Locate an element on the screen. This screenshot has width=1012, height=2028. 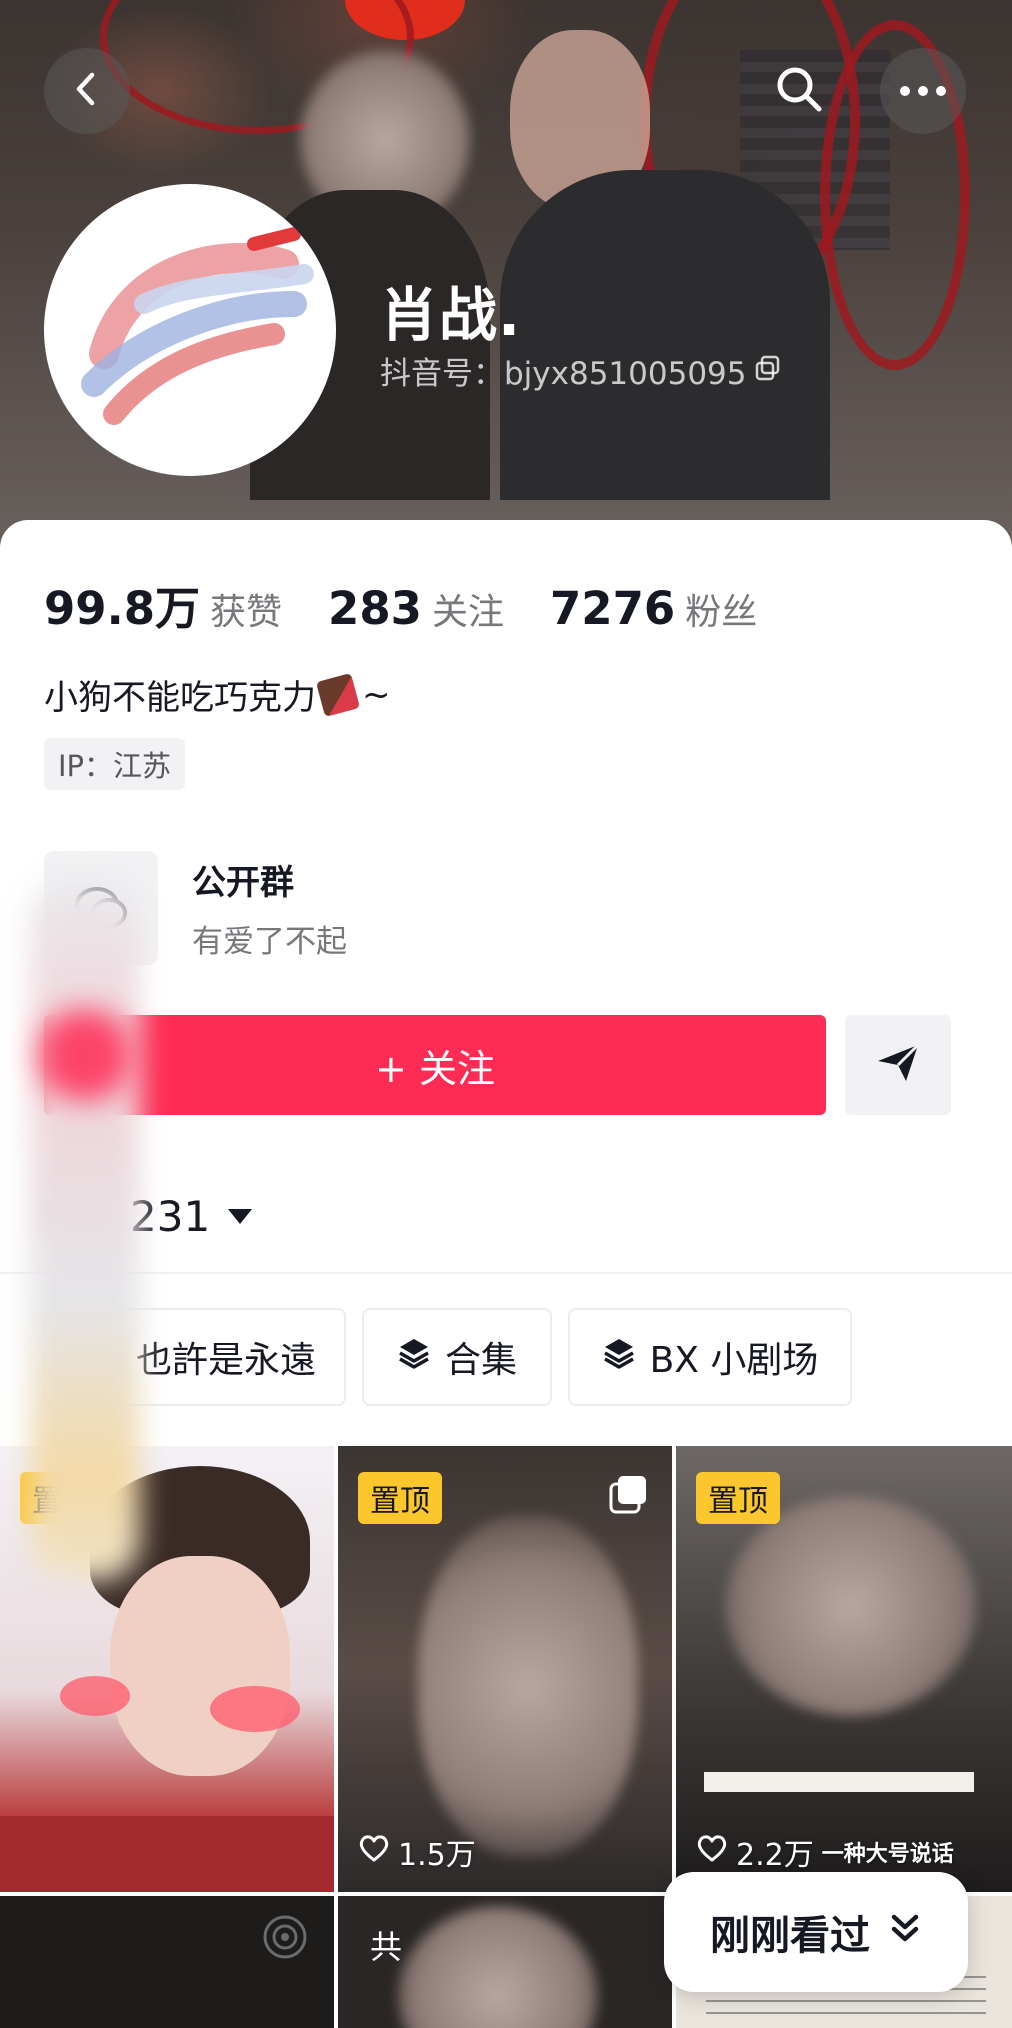
douyin-id-text: 抖音号：bjyx851005095 is located at coordinates (563, 374).